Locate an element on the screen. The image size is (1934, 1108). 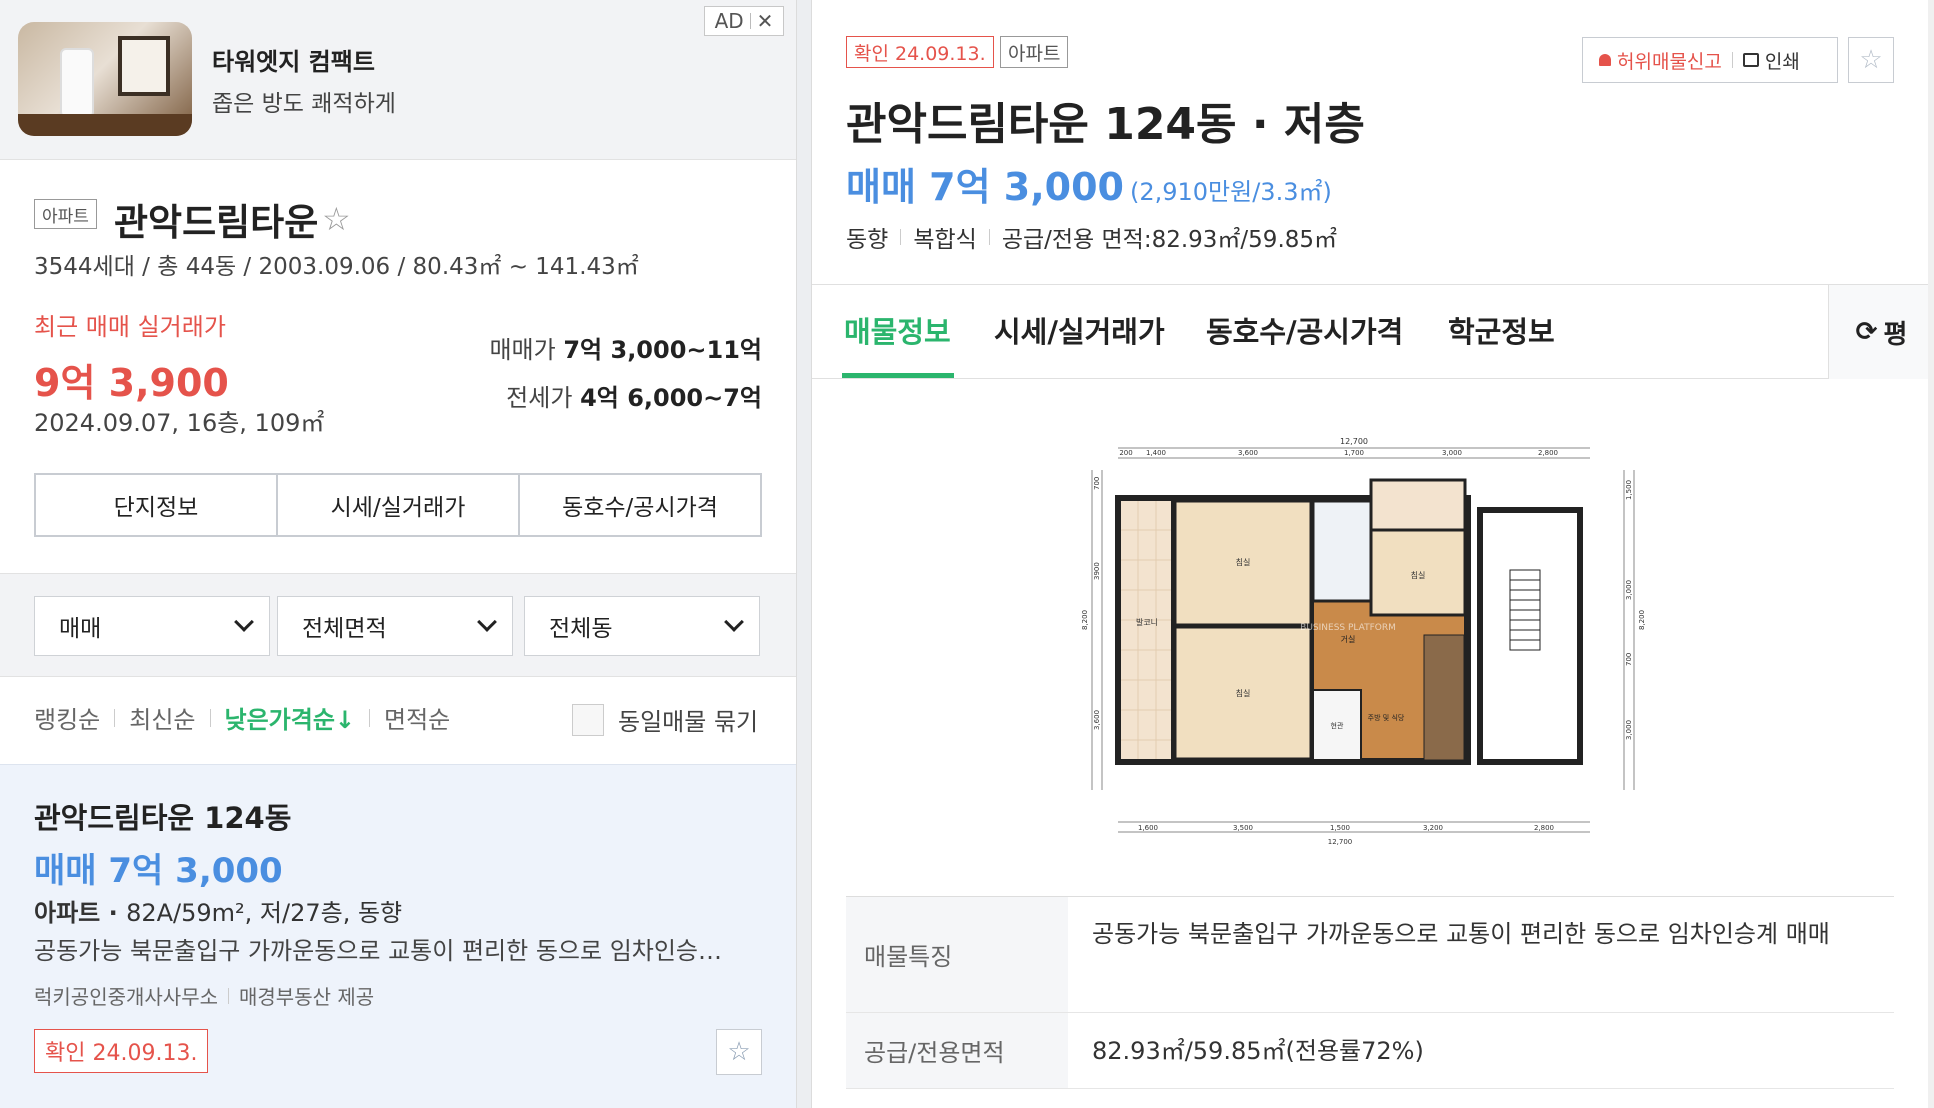
ad-badge: AD ✕ is located at coordinates (744, 21).